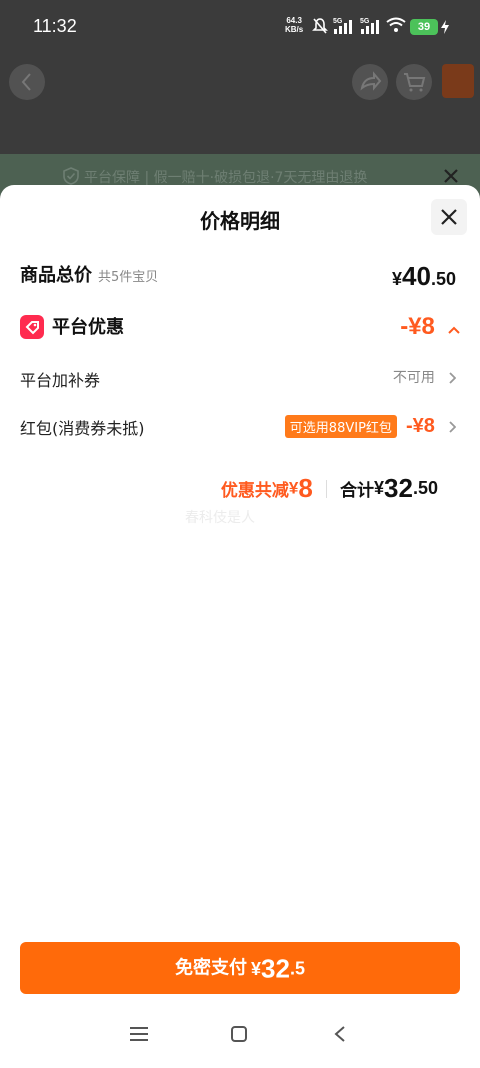 This screenshot has height=1068, width=480. I want to click on price-summary: 优惠共减¥8 合计¥32.50, so click(329, 488).